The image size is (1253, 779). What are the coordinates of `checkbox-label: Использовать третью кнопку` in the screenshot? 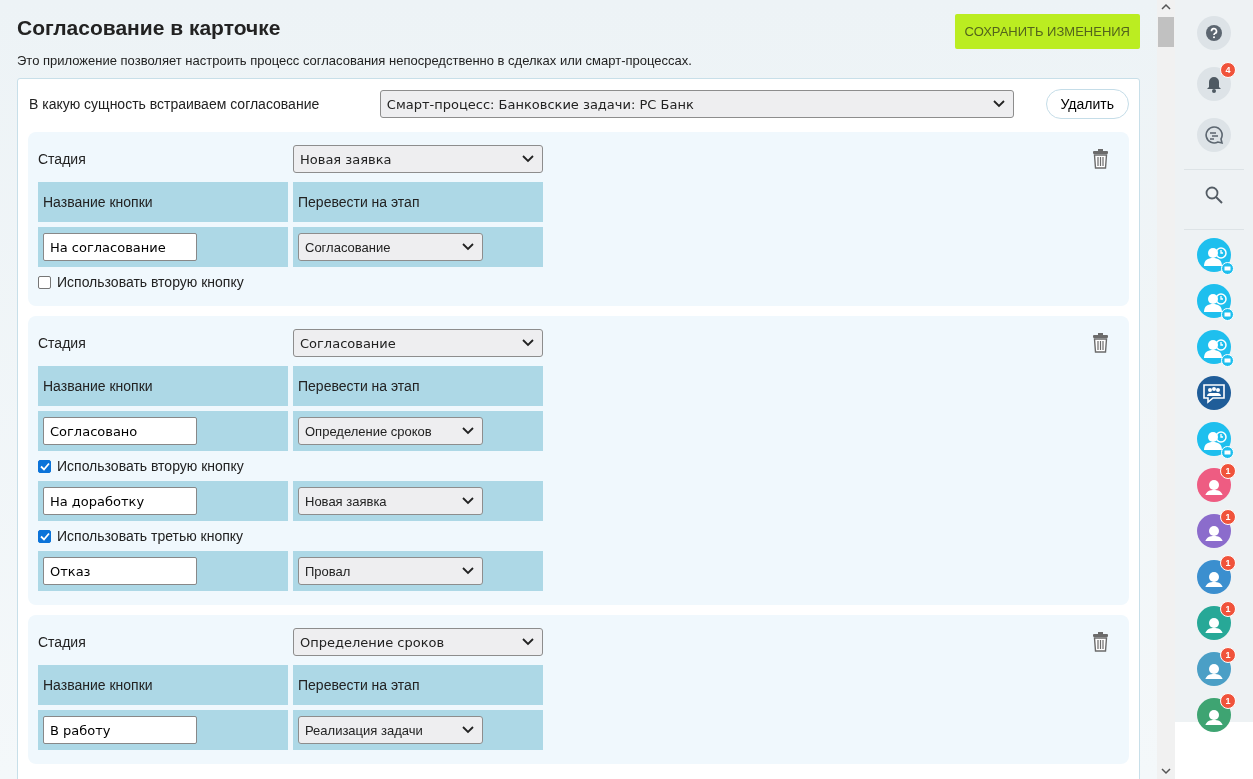 It's located at (150, 536).